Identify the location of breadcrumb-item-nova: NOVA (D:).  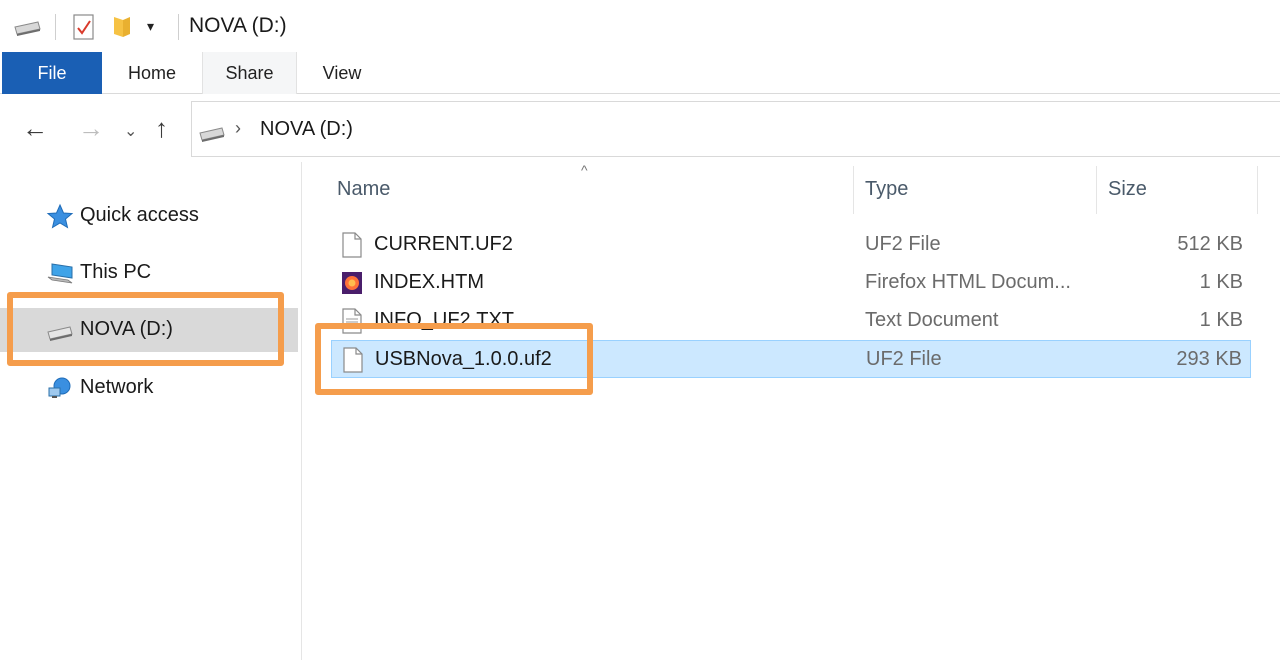
(306, 129).